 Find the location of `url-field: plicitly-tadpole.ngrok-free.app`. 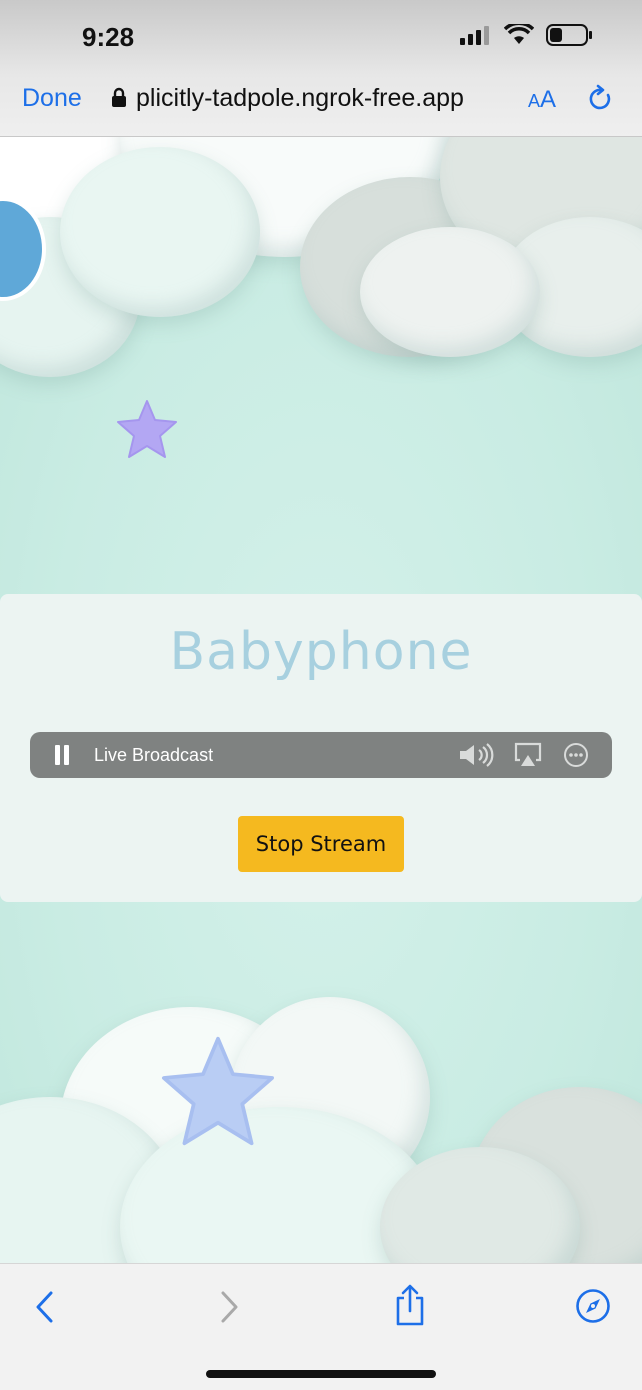

url-field: plicitly-tadpole.ngrok-free.app is located at coordinates (300, 98).